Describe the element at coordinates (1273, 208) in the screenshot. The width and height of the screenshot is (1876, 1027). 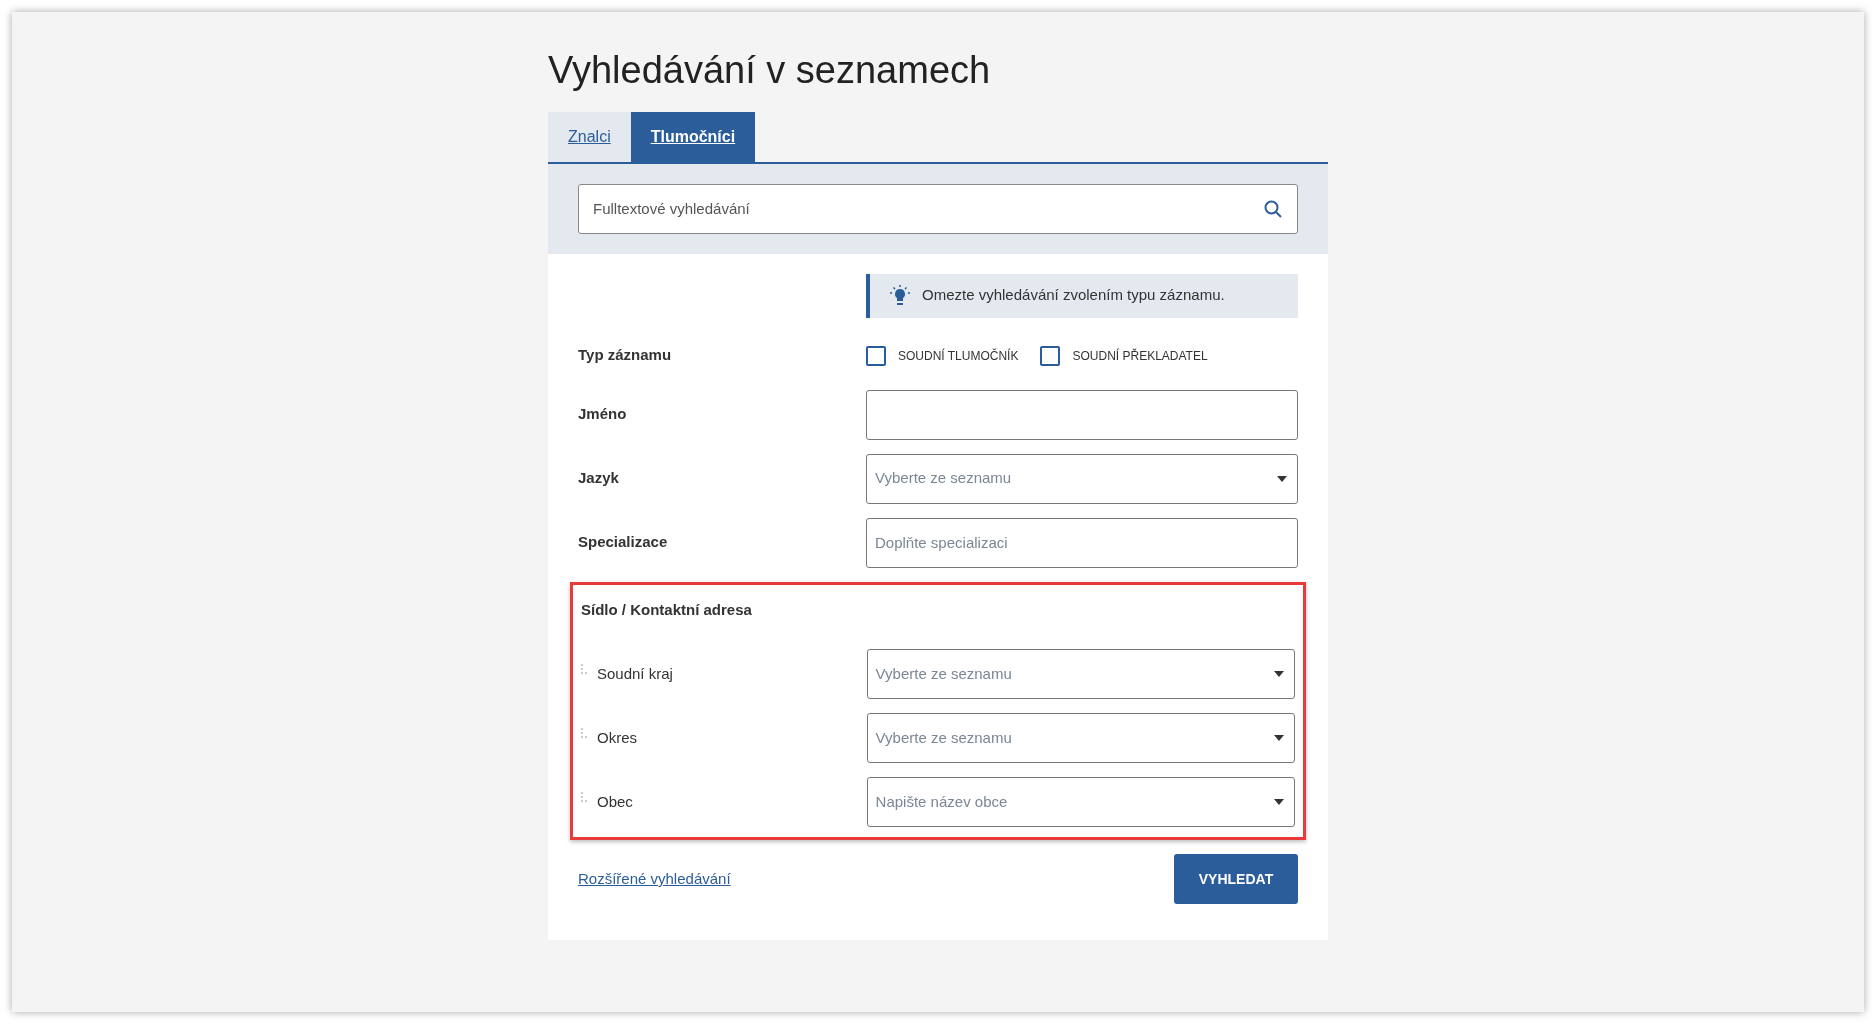
I see `search-icon` at that location.